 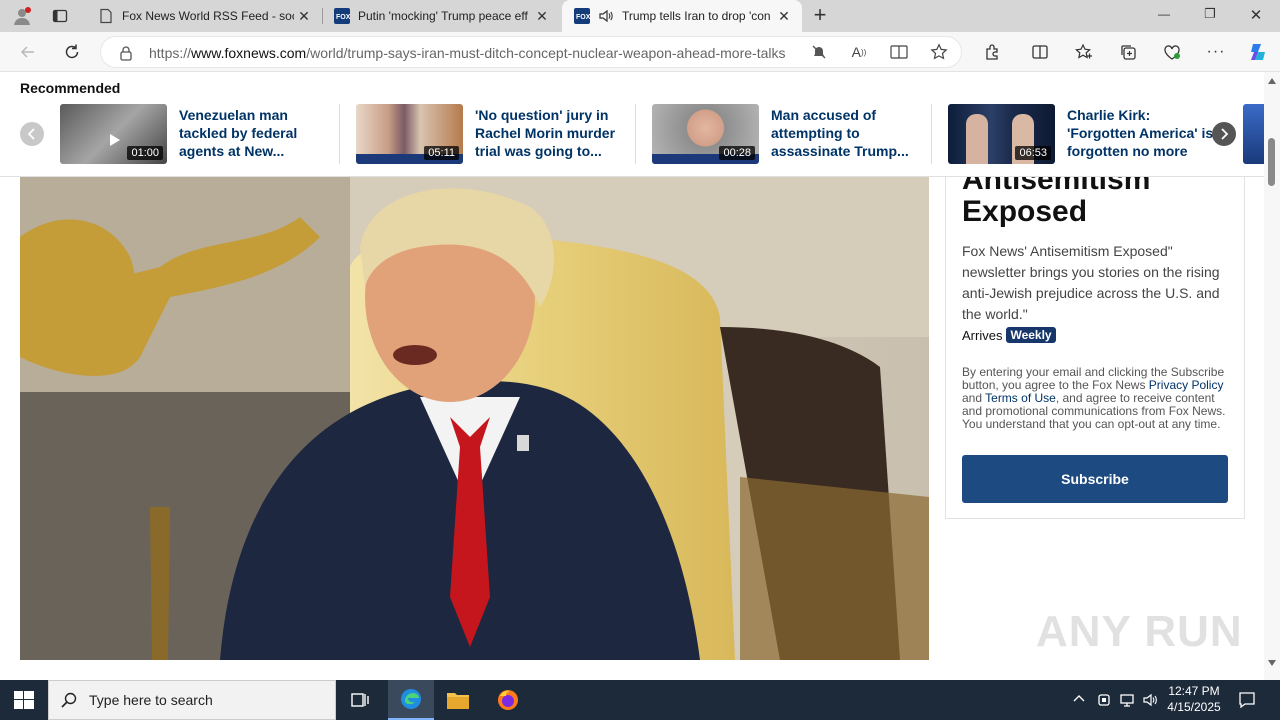 I want to click on frequency-badge: Weekly, so click(x=1031, y=335).